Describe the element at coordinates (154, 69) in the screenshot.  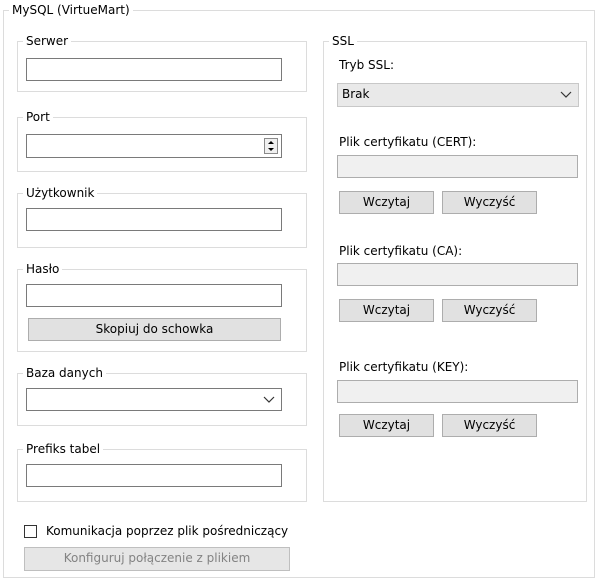
I see `server-input` at that location.